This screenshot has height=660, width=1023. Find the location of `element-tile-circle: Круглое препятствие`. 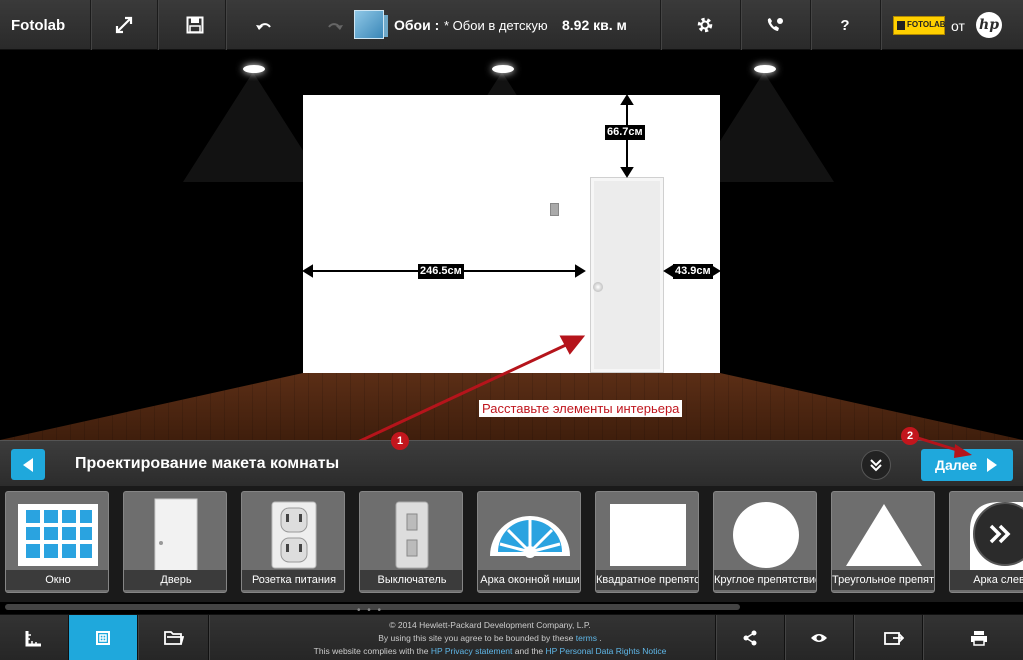

element-tile-circle: Круглое препятствие is located at coordinates (765, 542).